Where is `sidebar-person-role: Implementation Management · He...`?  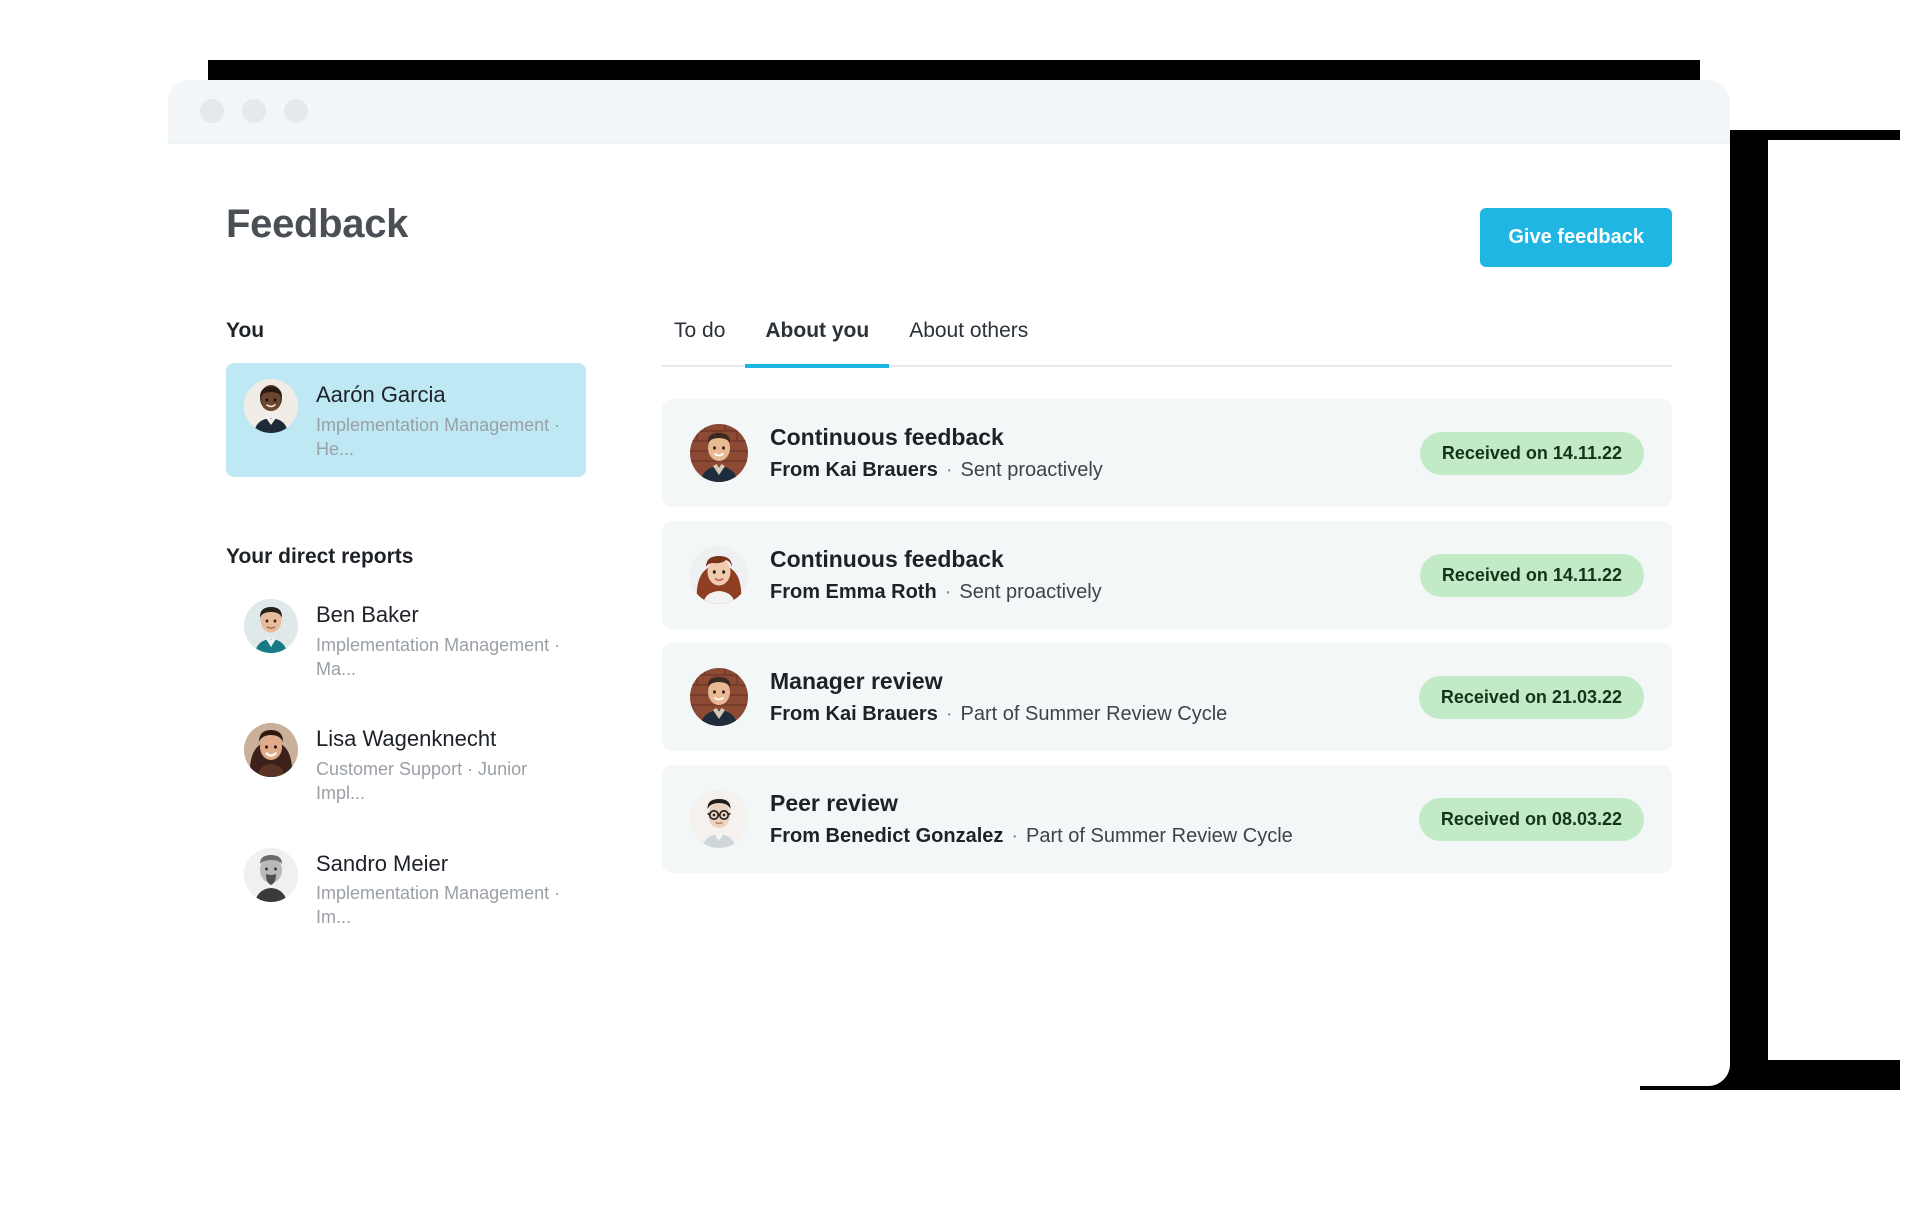
sidebar-person-role: Implementation Management · He... is located at coordinates (438, 436).